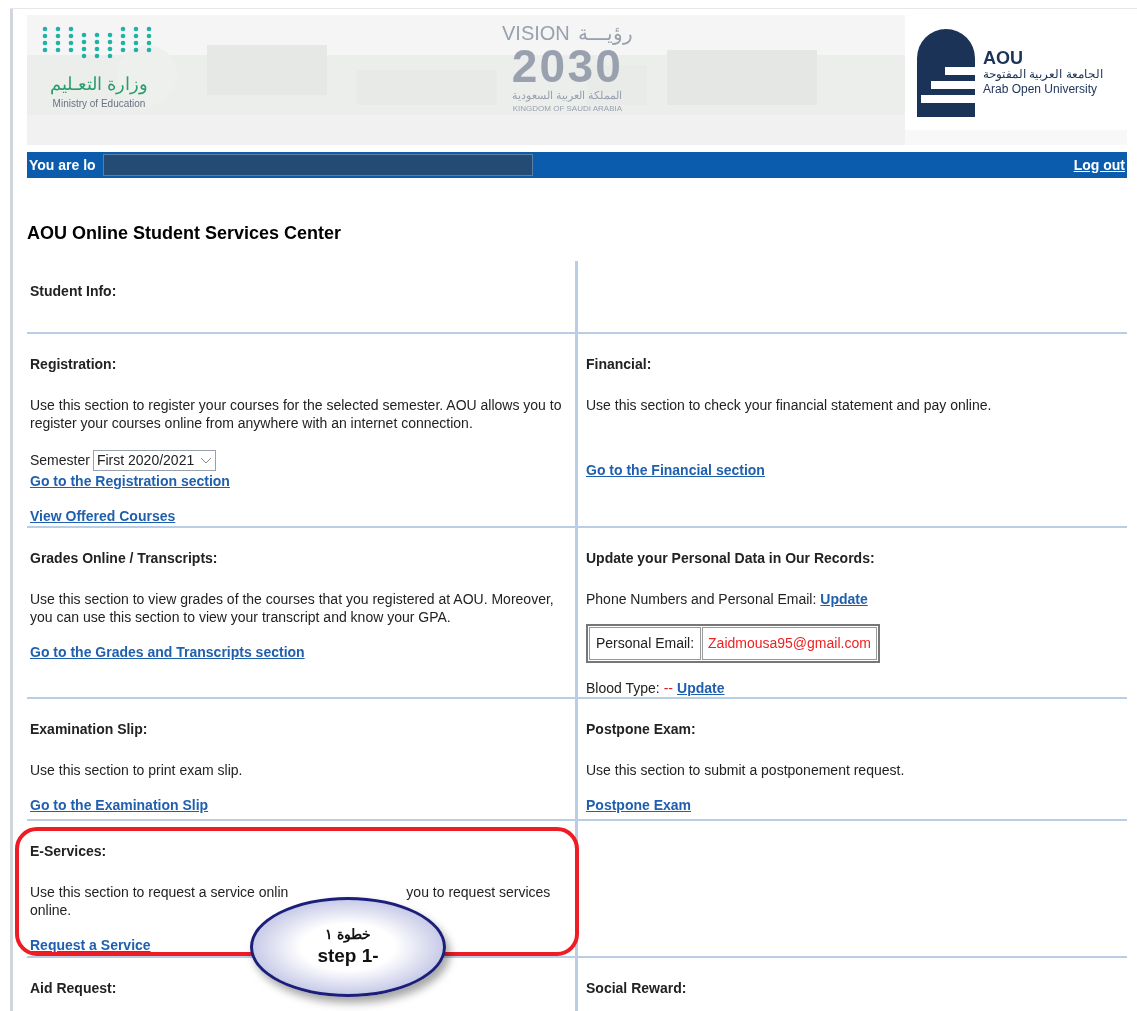 Image resolution: width=1137 pixels, height=1011 pixels. I want to click on section-title: Update your Personal Data in Our Records:, so click(731, 558).